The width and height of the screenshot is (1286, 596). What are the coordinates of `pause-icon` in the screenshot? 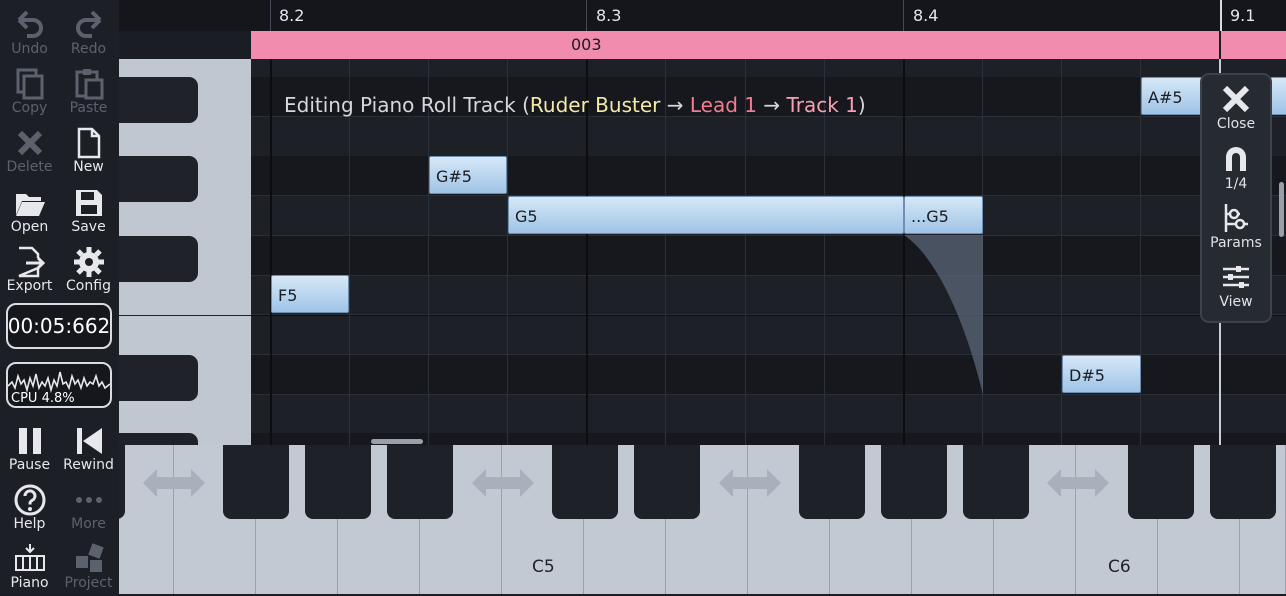 It's located at (29, 441).